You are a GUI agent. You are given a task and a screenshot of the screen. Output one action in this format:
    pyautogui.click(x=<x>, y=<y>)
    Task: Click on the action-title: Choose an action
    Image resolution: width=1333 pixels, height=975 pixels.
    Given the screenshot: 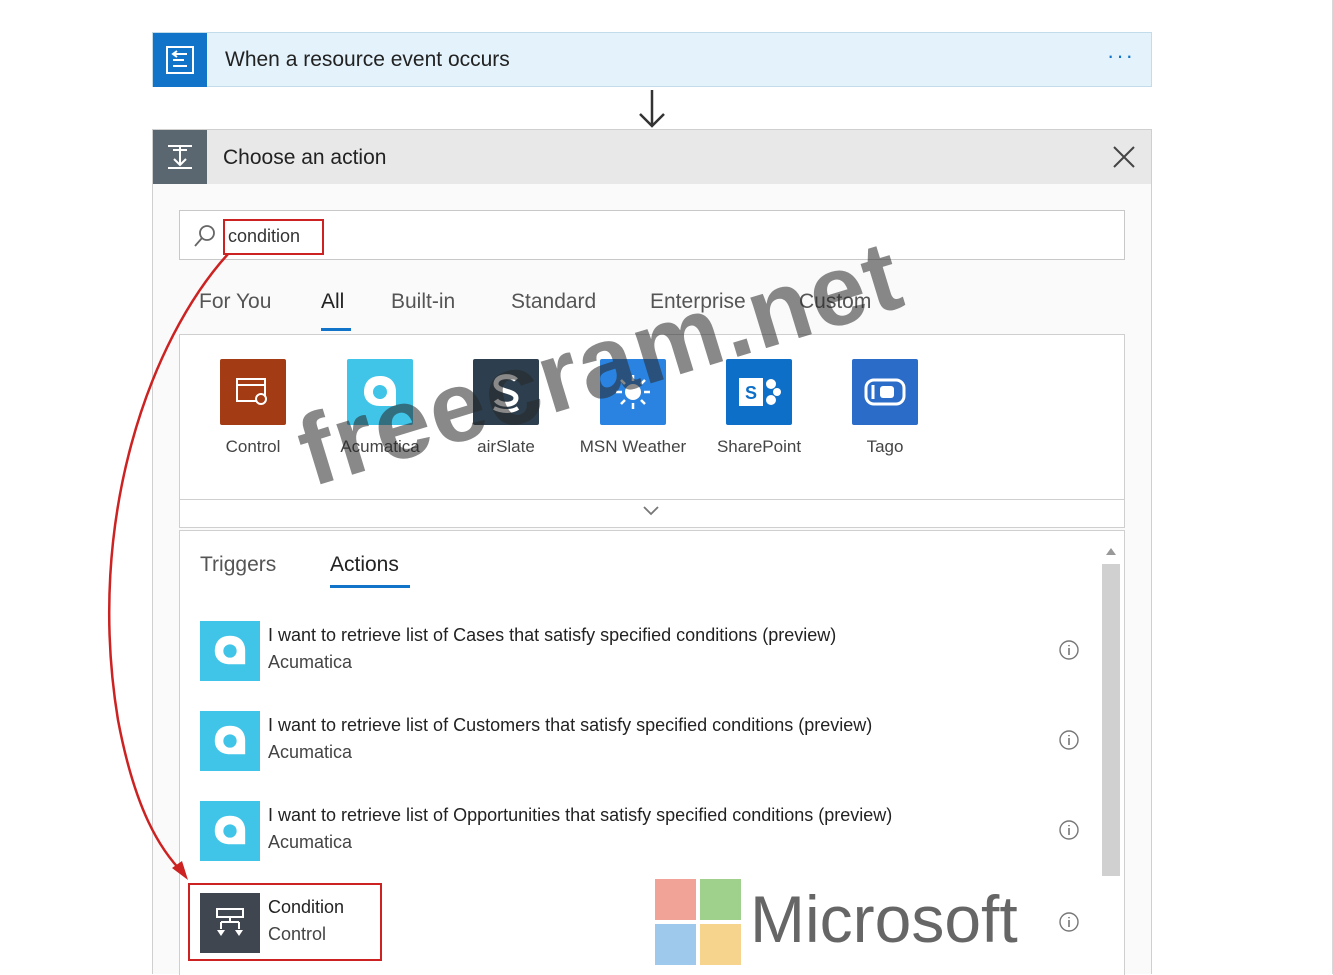 What is the action you would take?
    pyautogui.click(x=305, y=157)
    